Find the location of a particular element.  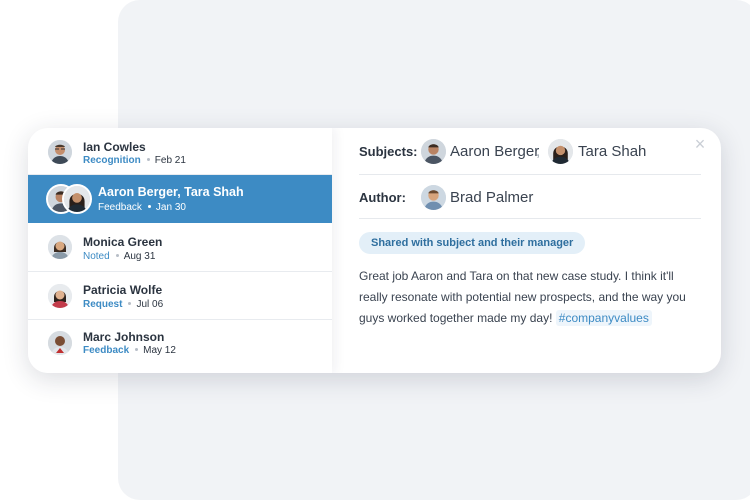

item-meta: Request Jul 06 is located at coordinates (123, 304).